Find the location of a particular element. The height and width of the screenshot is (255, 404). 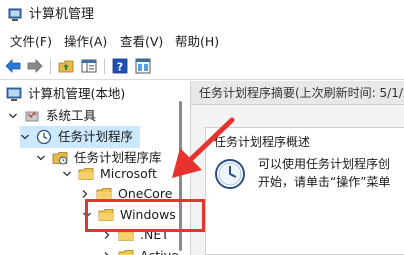

tree-item-label: Microsoft is located at coordinates (128, 173).